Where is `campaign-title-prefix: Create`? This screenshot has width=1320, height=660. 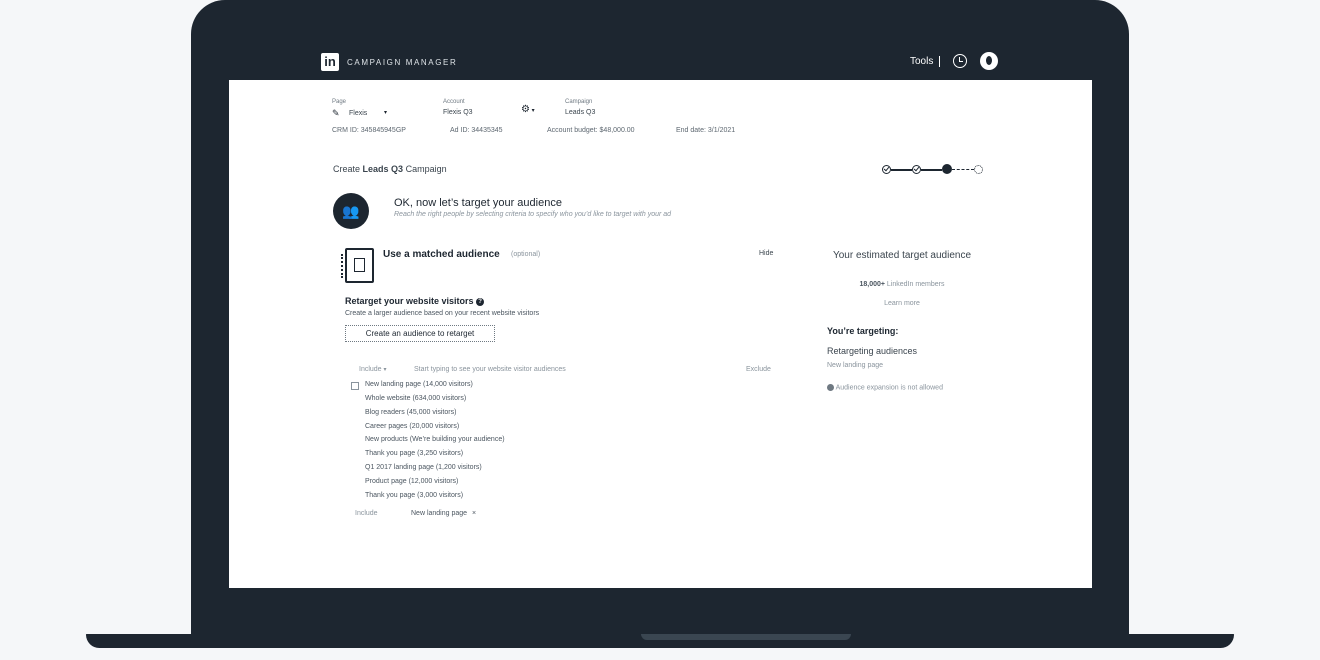 campaign-title-prefix: Create is located at coordinates (347, 169).